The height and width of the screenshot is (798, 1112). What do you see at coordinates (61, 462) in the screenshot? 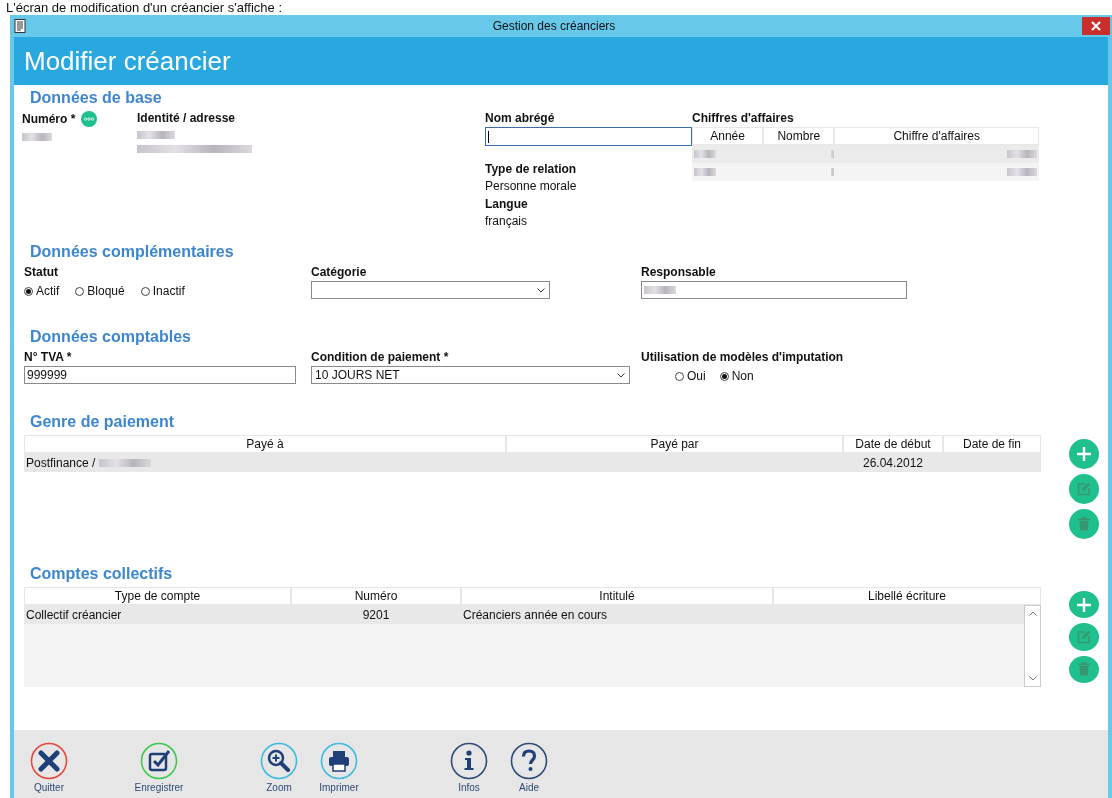
I see `table-cell: Postfinance /` at bounding box center [61, 462].